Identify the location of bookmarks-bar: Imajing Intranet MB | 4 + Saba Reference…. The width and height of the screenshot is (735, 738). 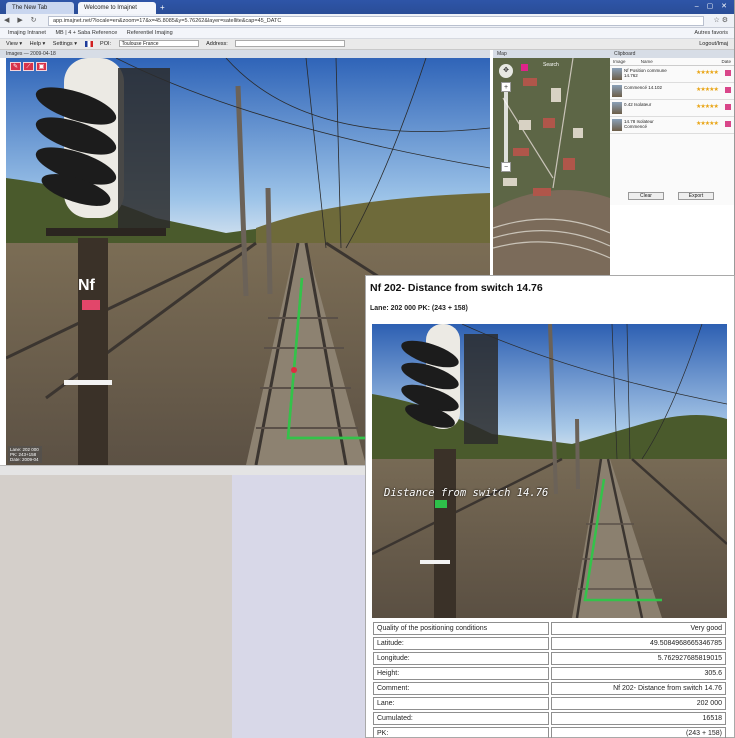
(367, 33).